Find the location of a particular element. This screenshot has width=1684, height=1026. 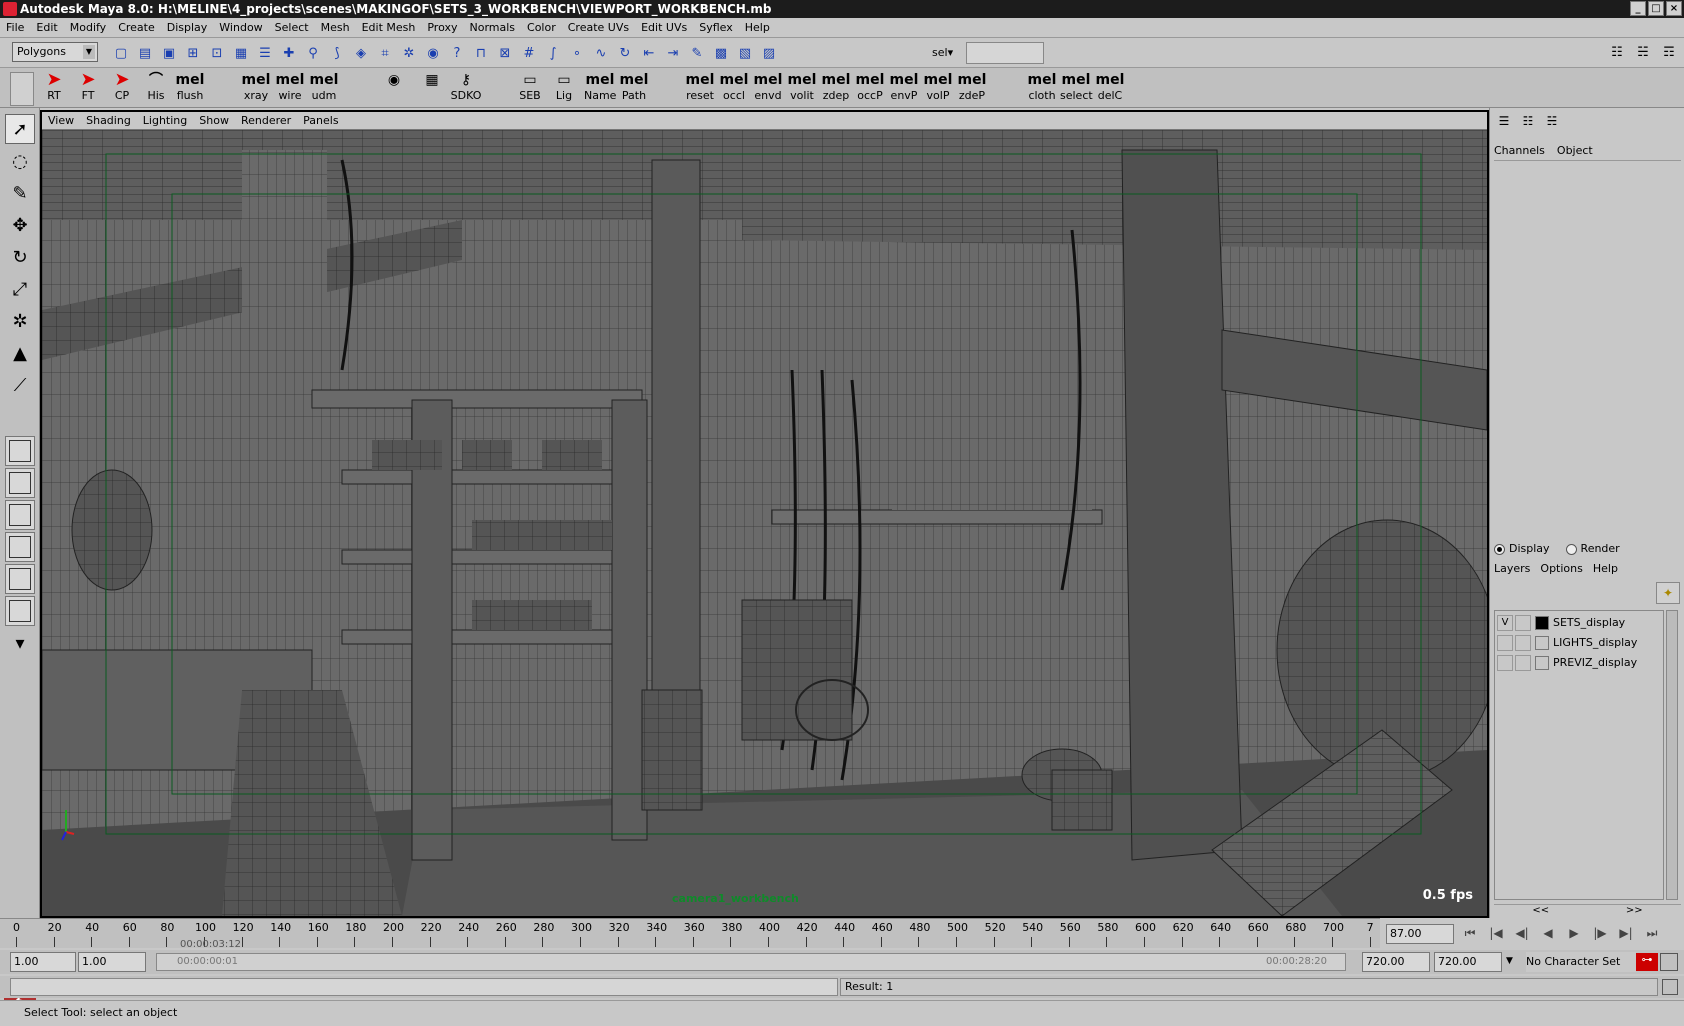

scroll-right-button: >> is located at coordinates (1634, 910).